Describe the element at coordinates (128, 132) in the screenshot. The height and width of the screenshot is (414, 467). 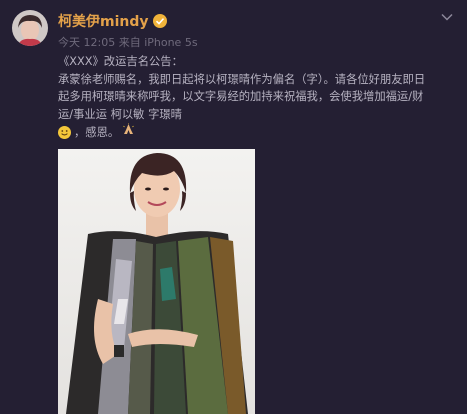
I see `pray-emoji-icon` at that location.